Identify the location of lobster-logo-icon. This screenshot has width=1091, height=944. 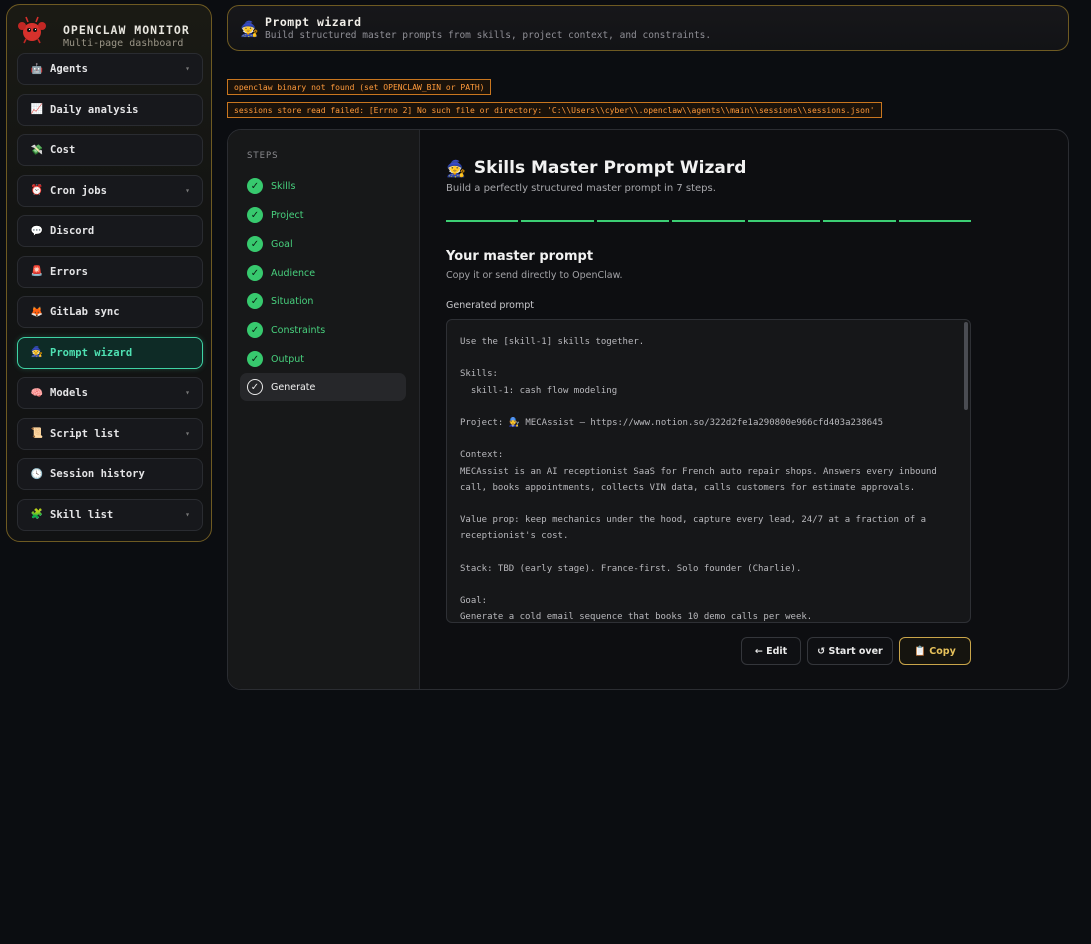
(32, 30).